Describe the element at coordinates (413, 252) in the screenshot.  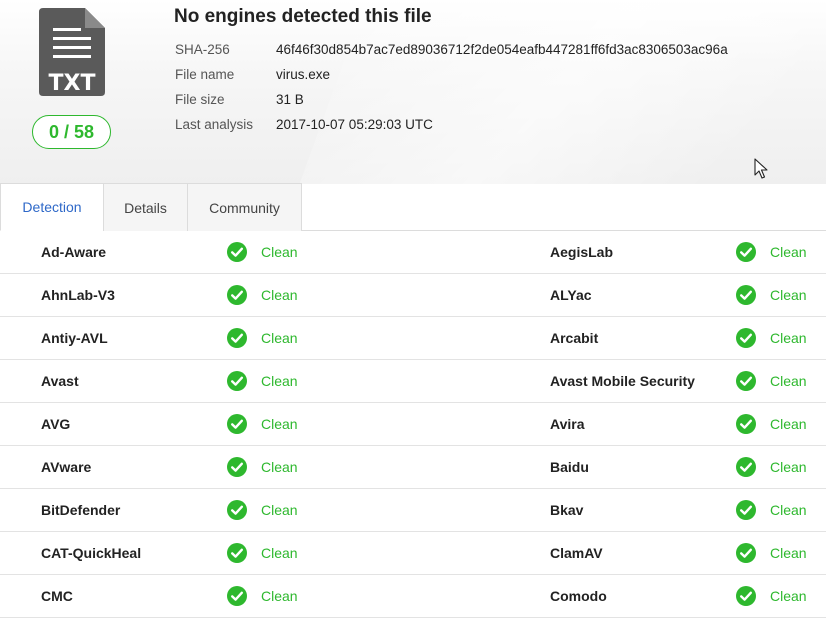
I see `table-row: Ad-Aware Clean AegisLab Clean` at that location.